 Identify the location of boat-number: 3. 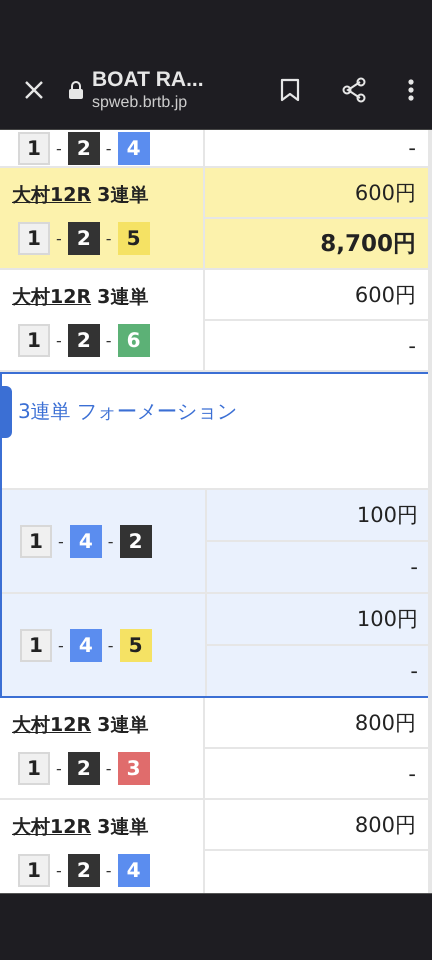
(134, 768).